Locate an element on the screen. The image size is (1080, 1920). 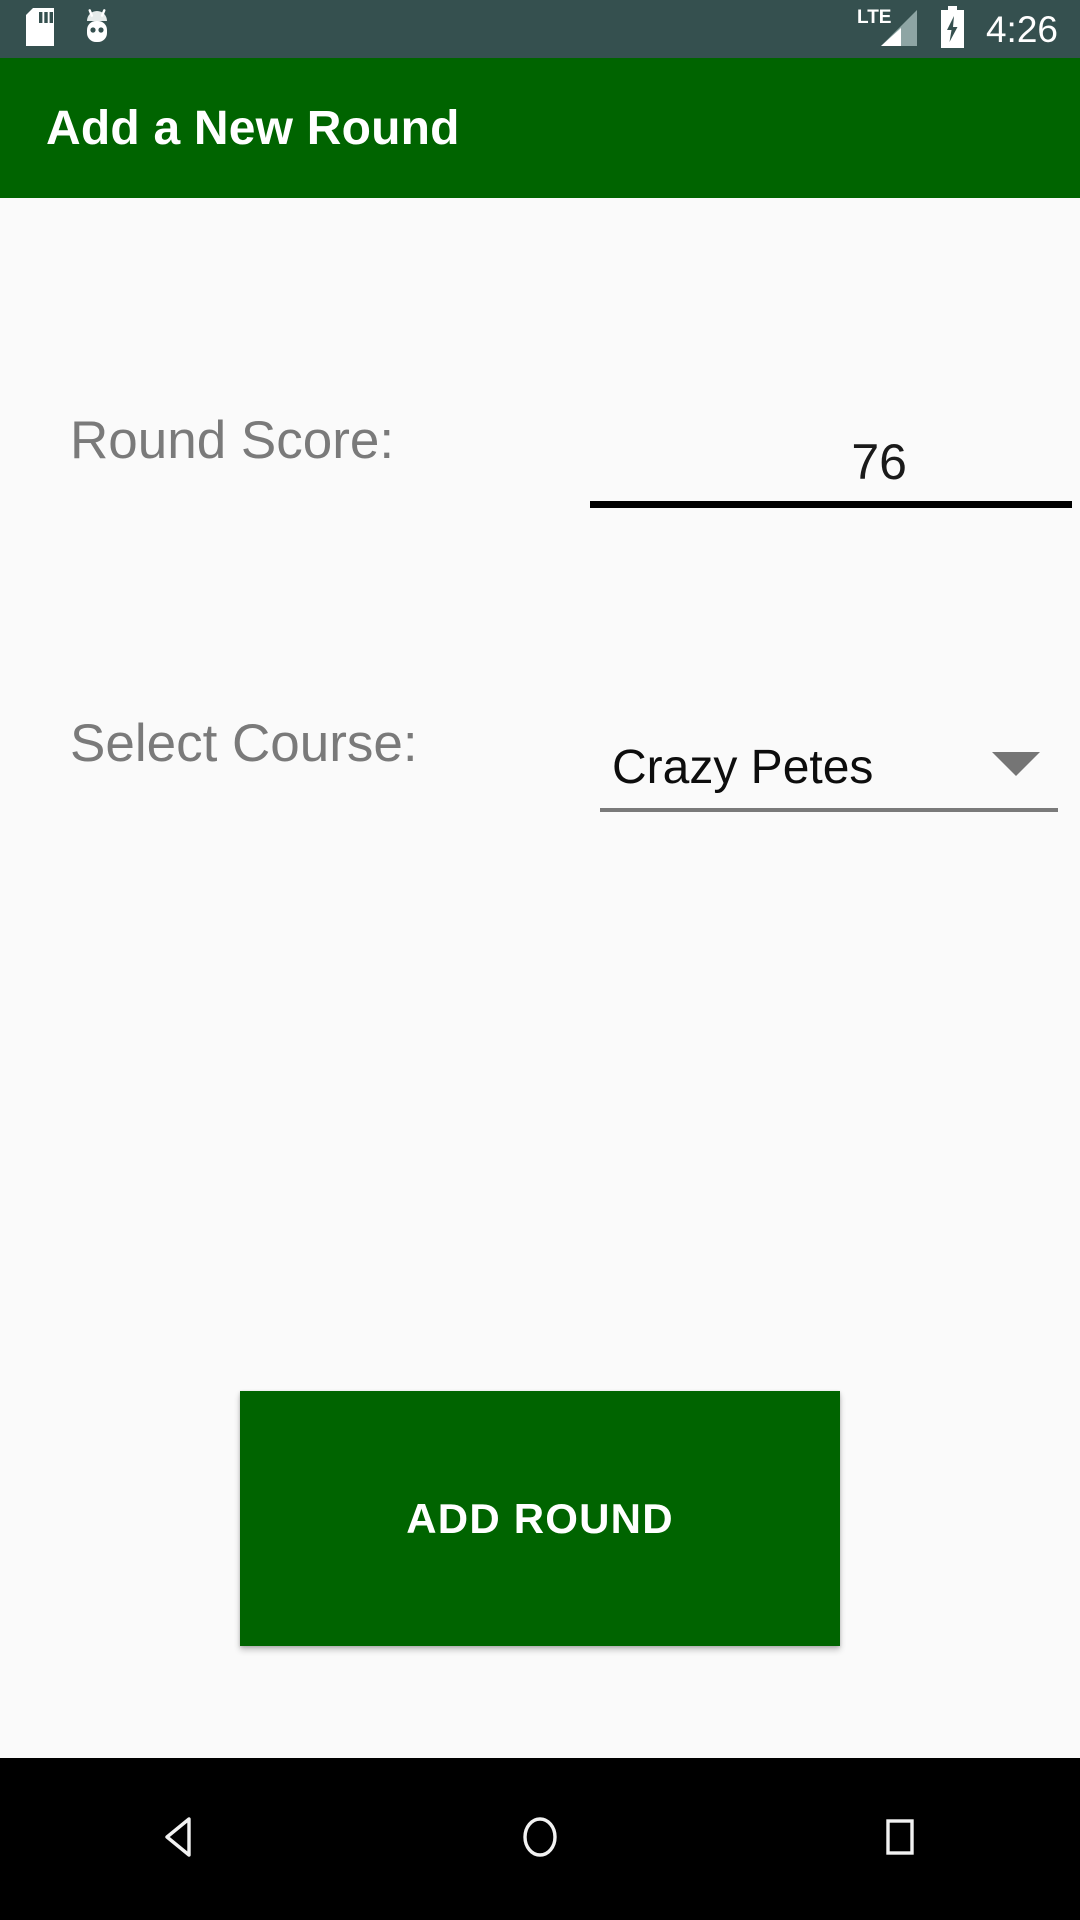
back-button is located at coordinates (180, 1839).